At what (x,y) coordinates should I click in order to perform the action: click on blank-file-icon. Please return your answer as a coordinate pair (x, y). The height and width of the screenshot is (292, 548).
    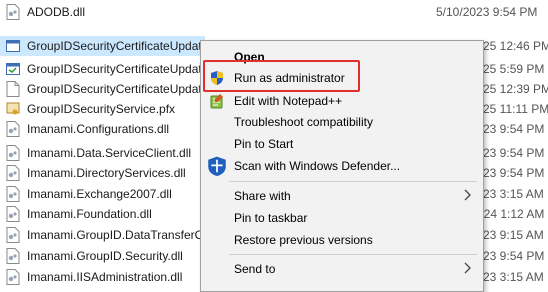
    Looking at the image, I should click on (13, 89).